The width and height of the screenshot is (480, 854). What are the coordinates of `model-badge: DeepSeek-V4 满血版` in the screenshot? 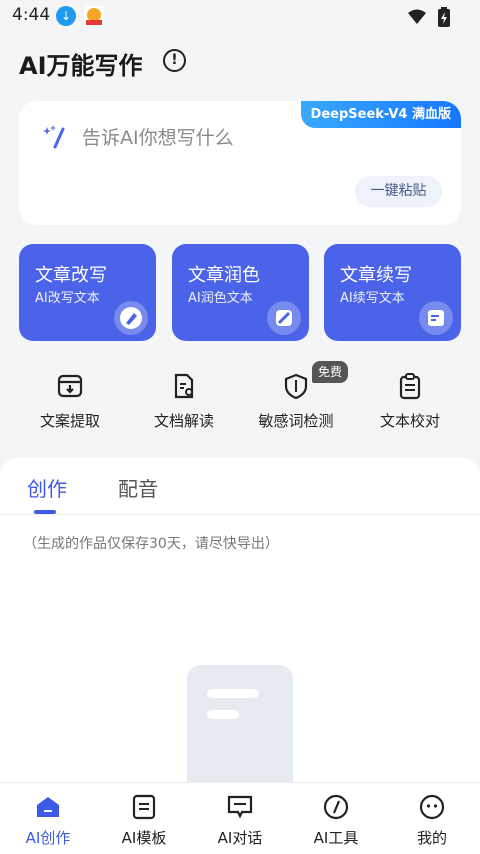 It's located at (380, 114).